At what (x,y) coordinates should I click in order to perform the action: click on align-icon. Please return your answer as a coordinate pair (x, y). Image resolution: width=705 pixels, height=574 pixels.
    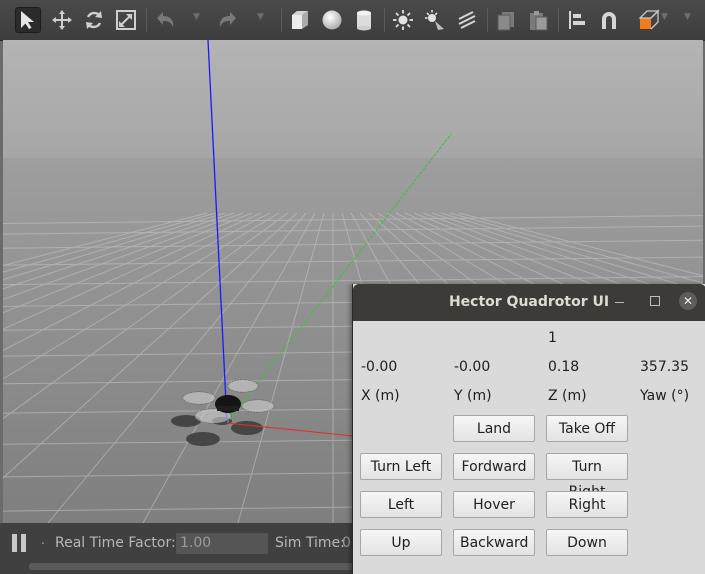
    Looking at the image, I should click on (577, 20).